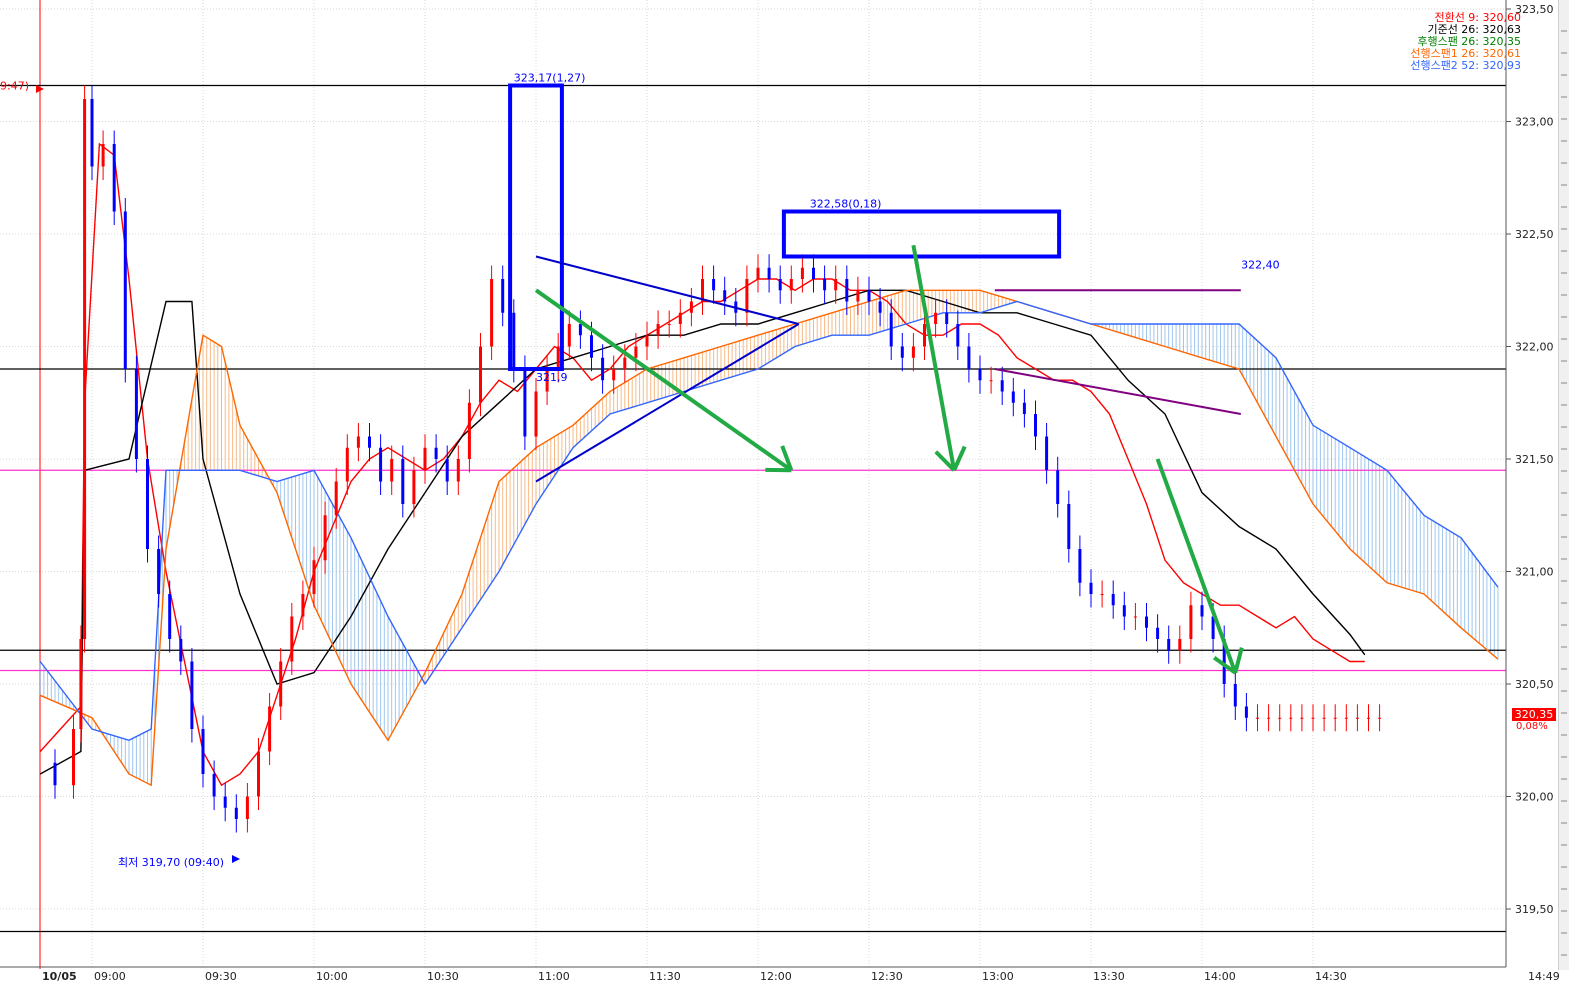  Describe the element at coordinates (1534, 684) in the screenshot. I see `y-tick-label: 320,50` at that location.